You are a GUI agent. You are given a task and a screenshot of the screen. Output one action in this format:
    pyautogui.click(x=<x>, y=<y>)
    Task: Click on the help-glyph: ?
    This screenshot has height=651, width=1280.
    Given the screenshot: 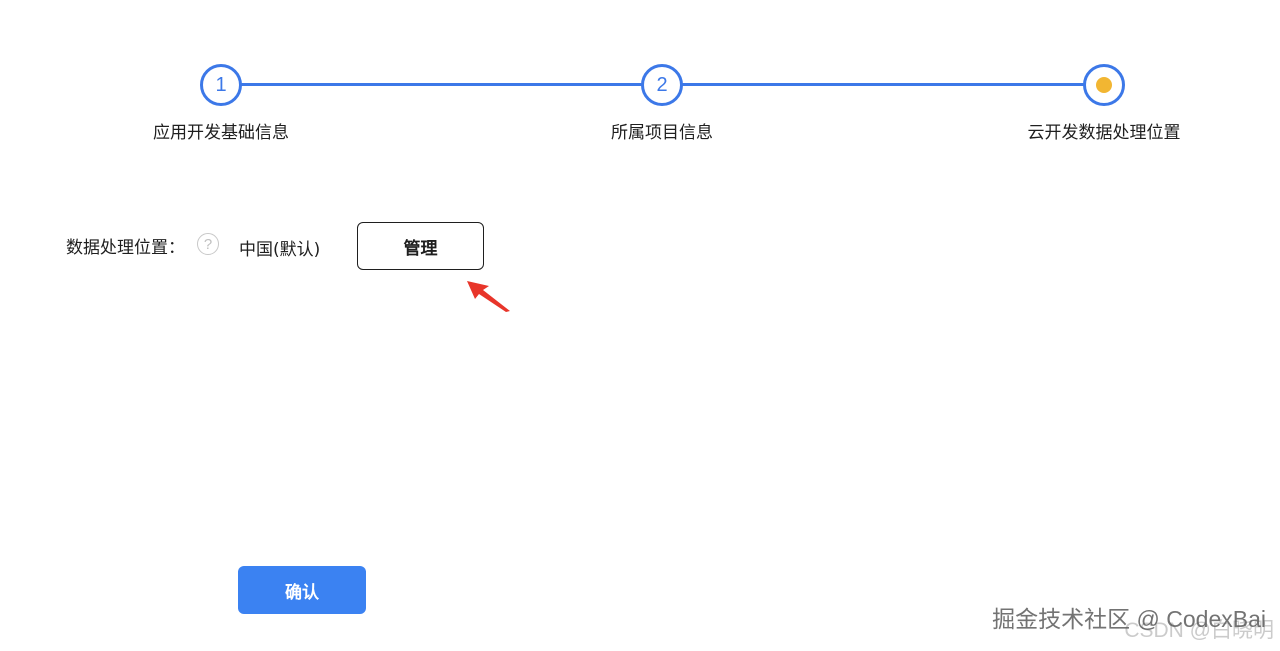 What is the action you would take?
    pyautogui.click(x=208, y=244)
    